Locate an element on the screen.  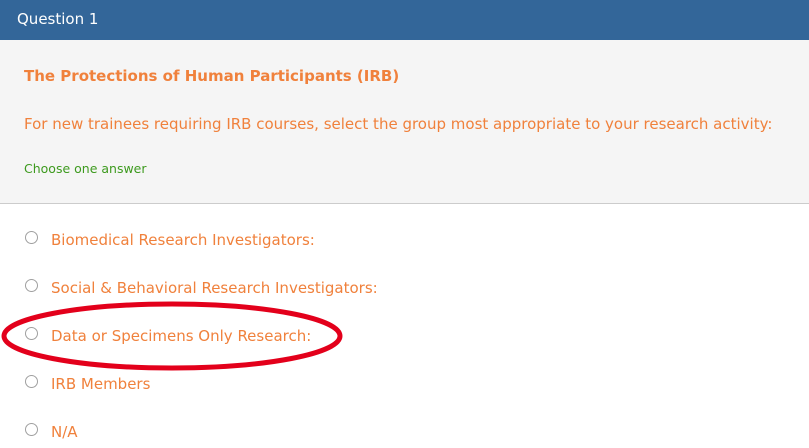
question-header: Question 1 is located at coordinates (404, 20).